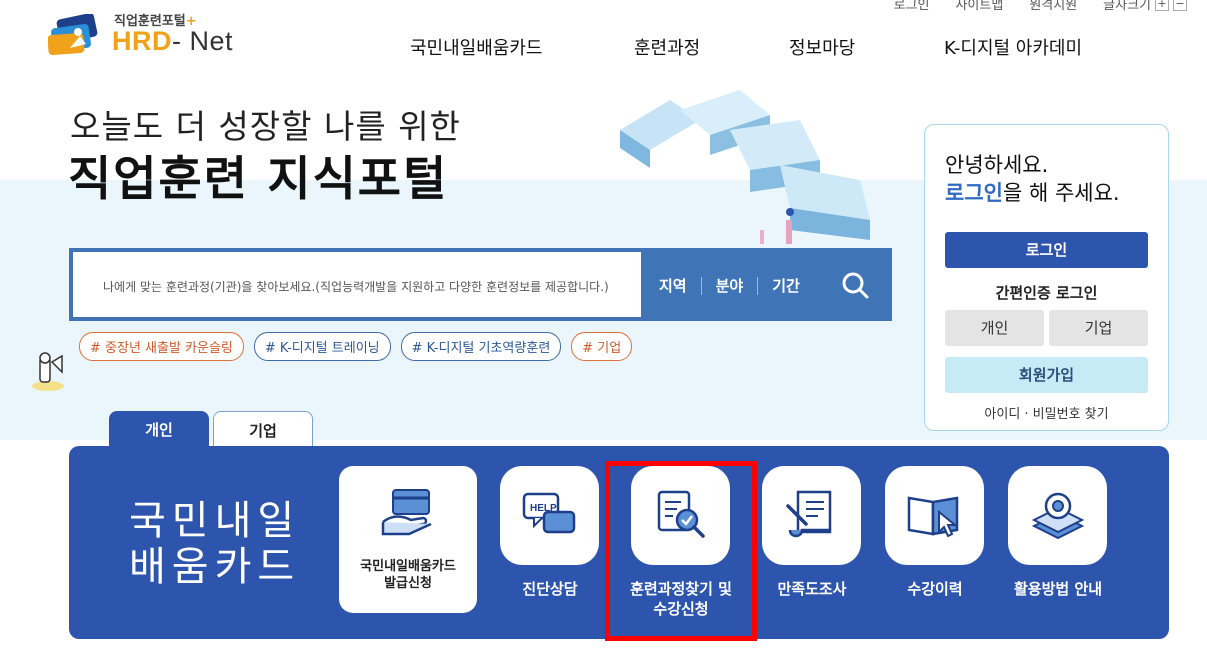  What do you see at coordinates (550, 589) in the screenshot?
I see `service-consultation-label: 진단상담` at bounding box center [550, 589].